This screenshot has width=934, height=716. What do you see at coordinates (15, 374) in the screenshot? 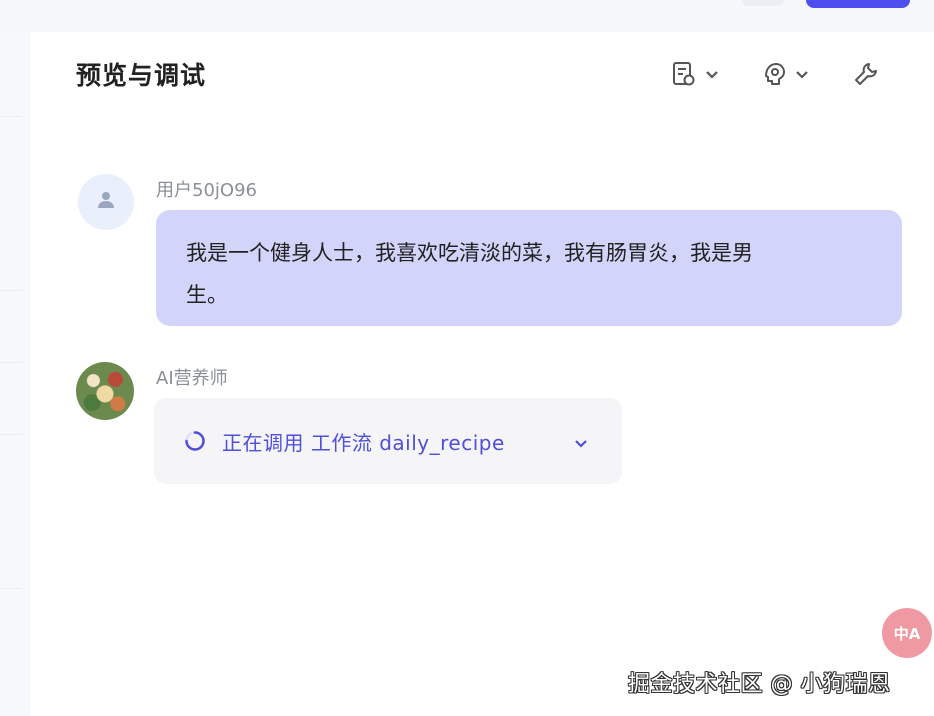
I see `left-sidebar-edge` at bounding box center [15, 374].